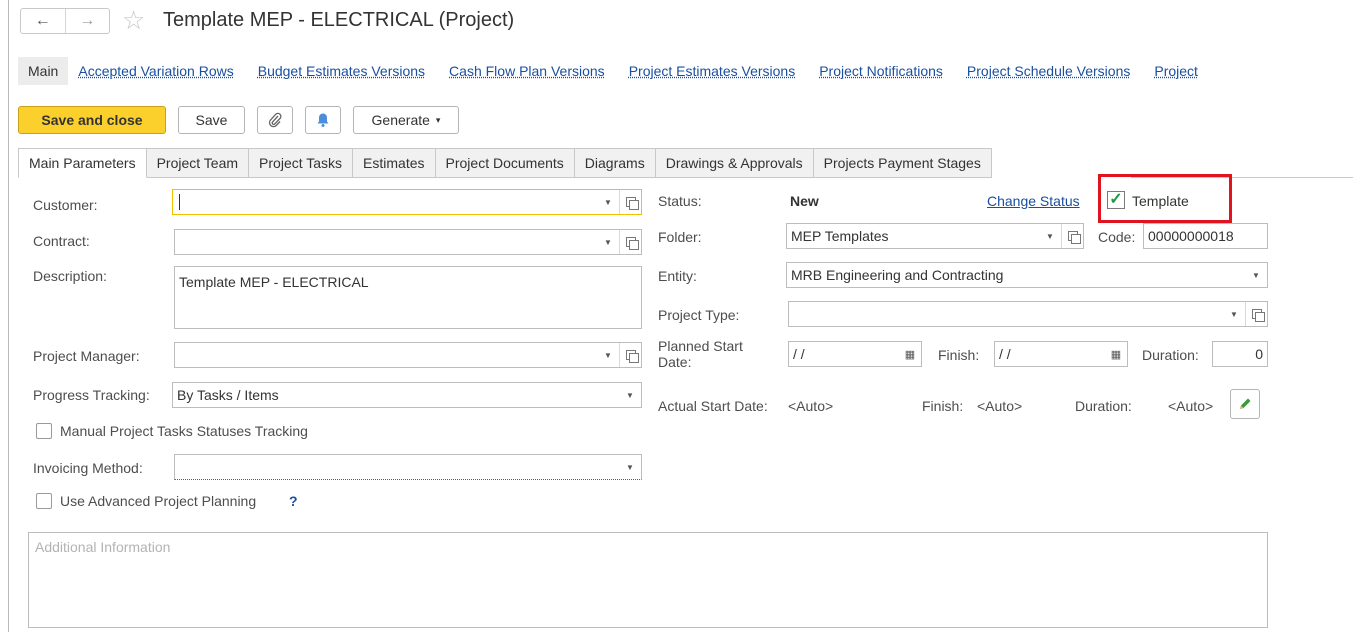  I want to click on nav-link-project: Project, so click(1176, 71).